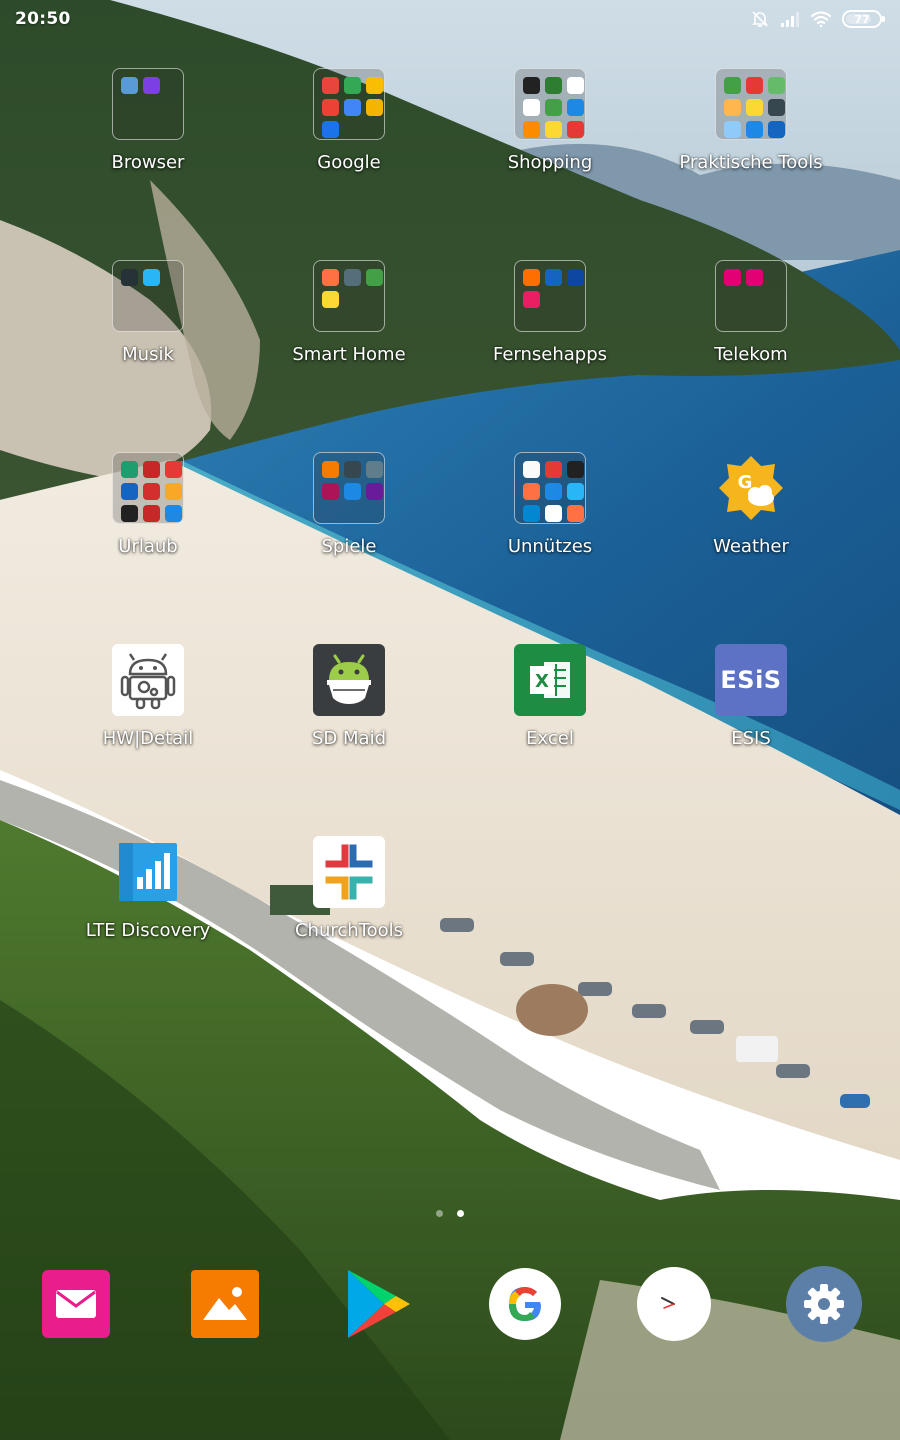 The image size is (900, 1440). I want to click on silent-bell-icon, so click(760, 19).